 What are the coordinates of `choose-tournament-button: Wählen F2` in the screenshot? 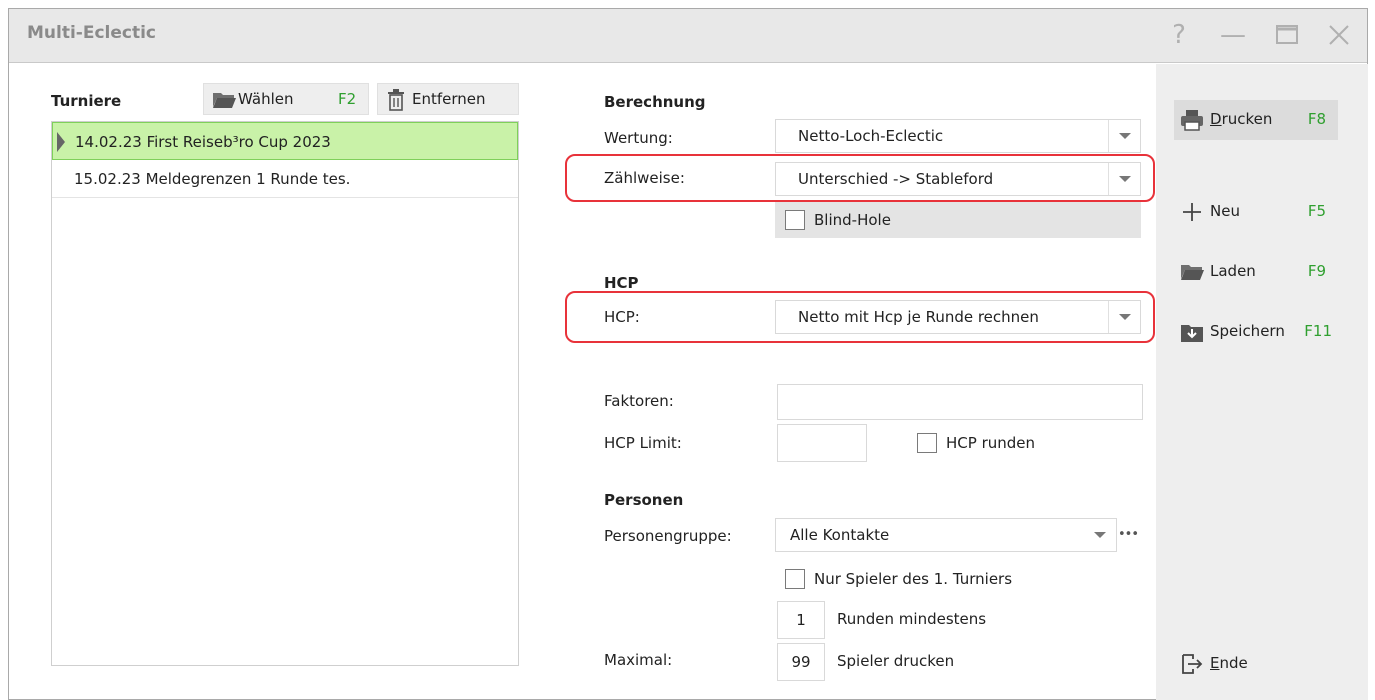 It's located at (286, 99).